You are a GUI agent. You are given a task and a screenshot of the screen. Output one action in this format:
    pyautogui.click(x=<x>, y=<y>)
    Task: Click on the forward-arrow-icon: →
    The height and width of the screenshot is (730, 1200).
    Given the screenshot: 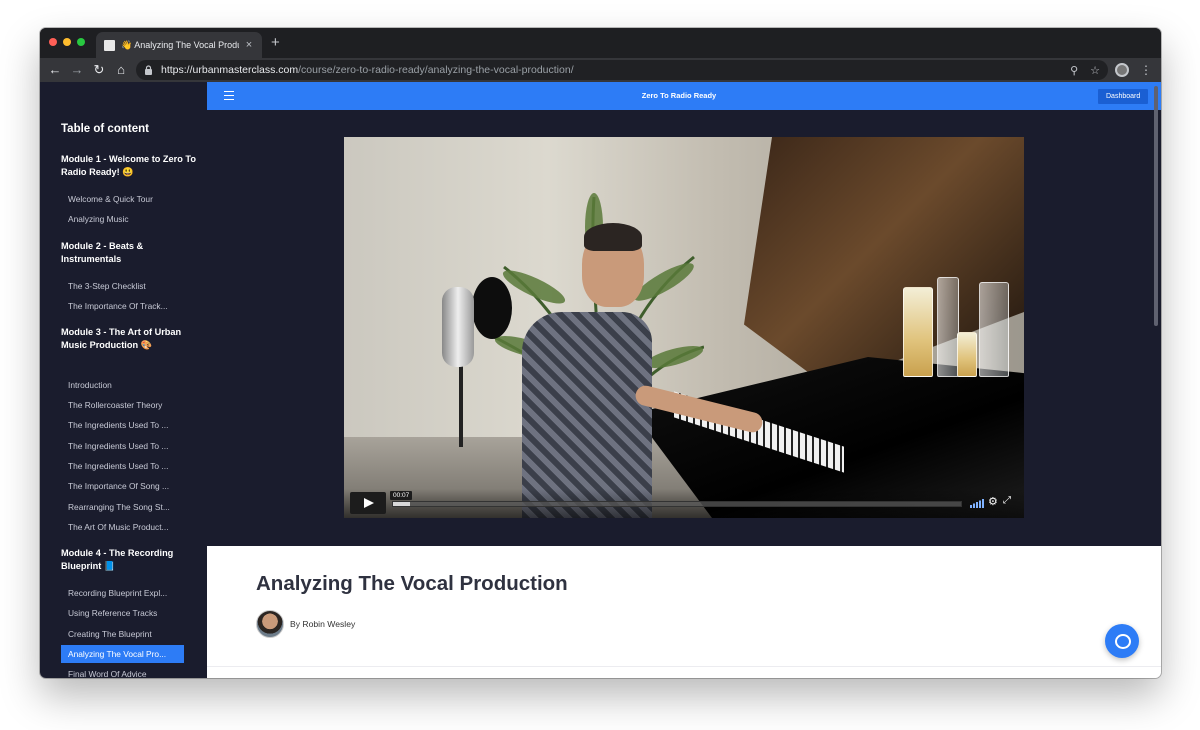 What is the action you would take?
    pyautogui.click(x=77, y=70)
    